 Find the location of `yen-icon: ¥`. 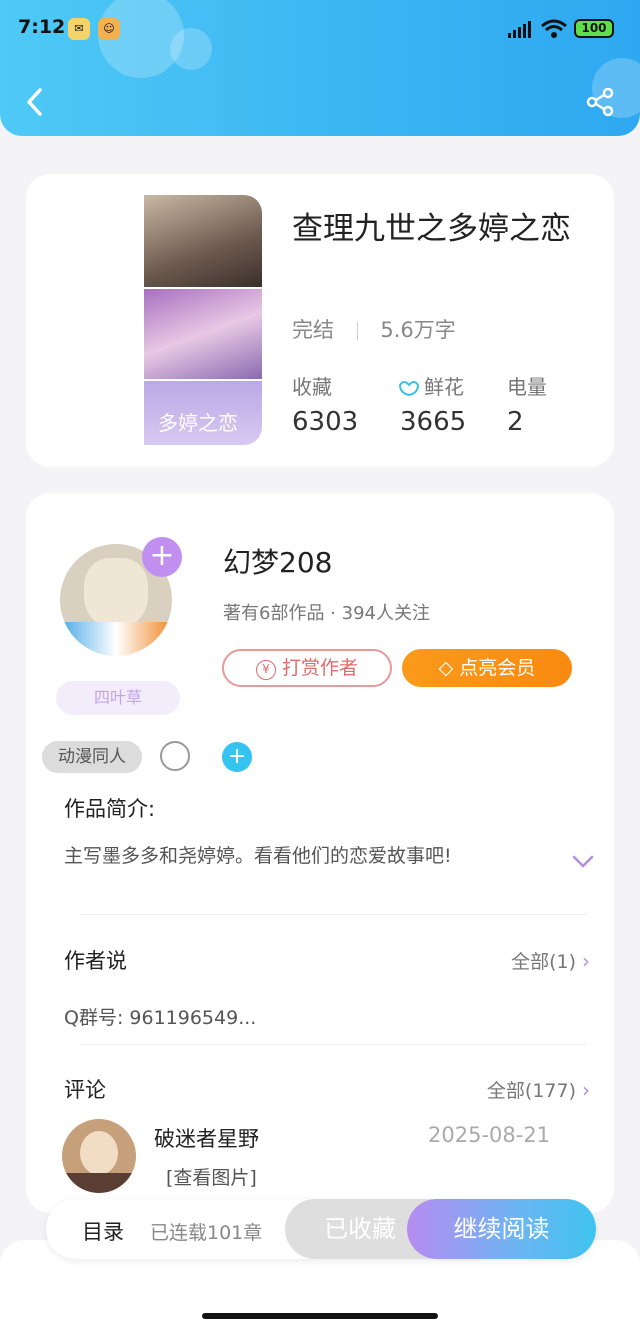

yen-icon: ¥ is located at coordinates (265, 670).